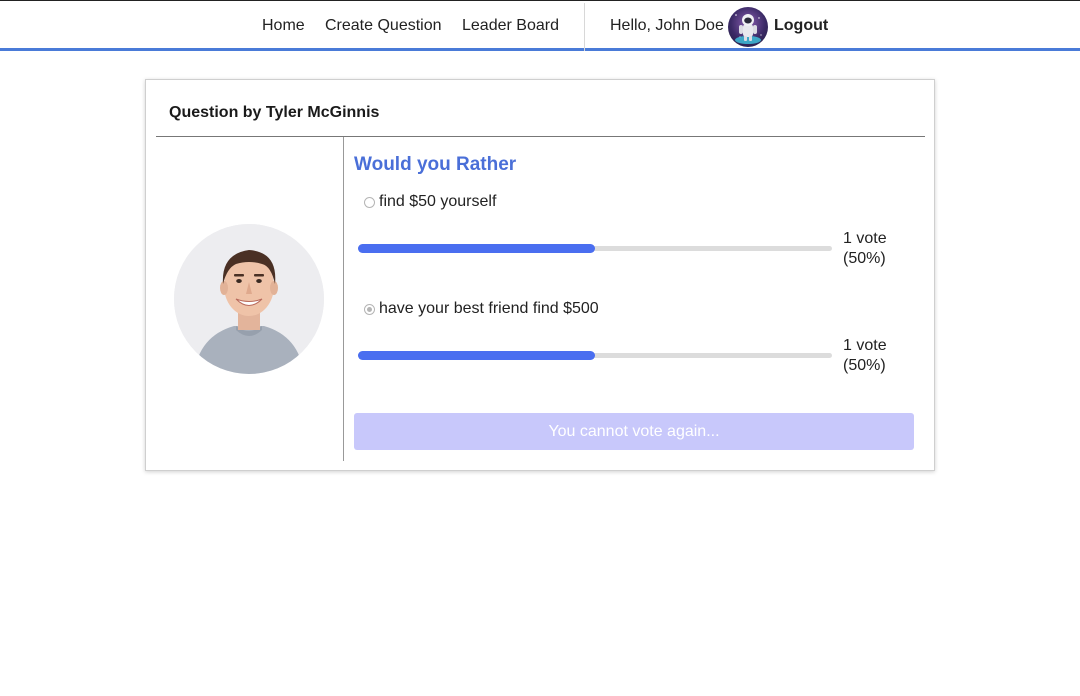  I want to click on option-1-progress-fill, so click(476, 248).